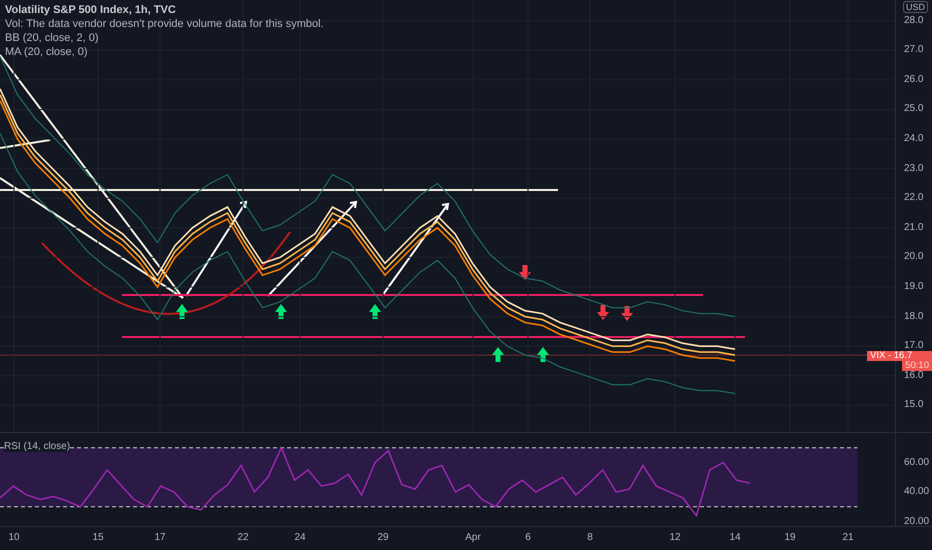 The width and height of the screenshot is (932, 550). I want to click on time-axis-label: Apr, so click(473, 537).